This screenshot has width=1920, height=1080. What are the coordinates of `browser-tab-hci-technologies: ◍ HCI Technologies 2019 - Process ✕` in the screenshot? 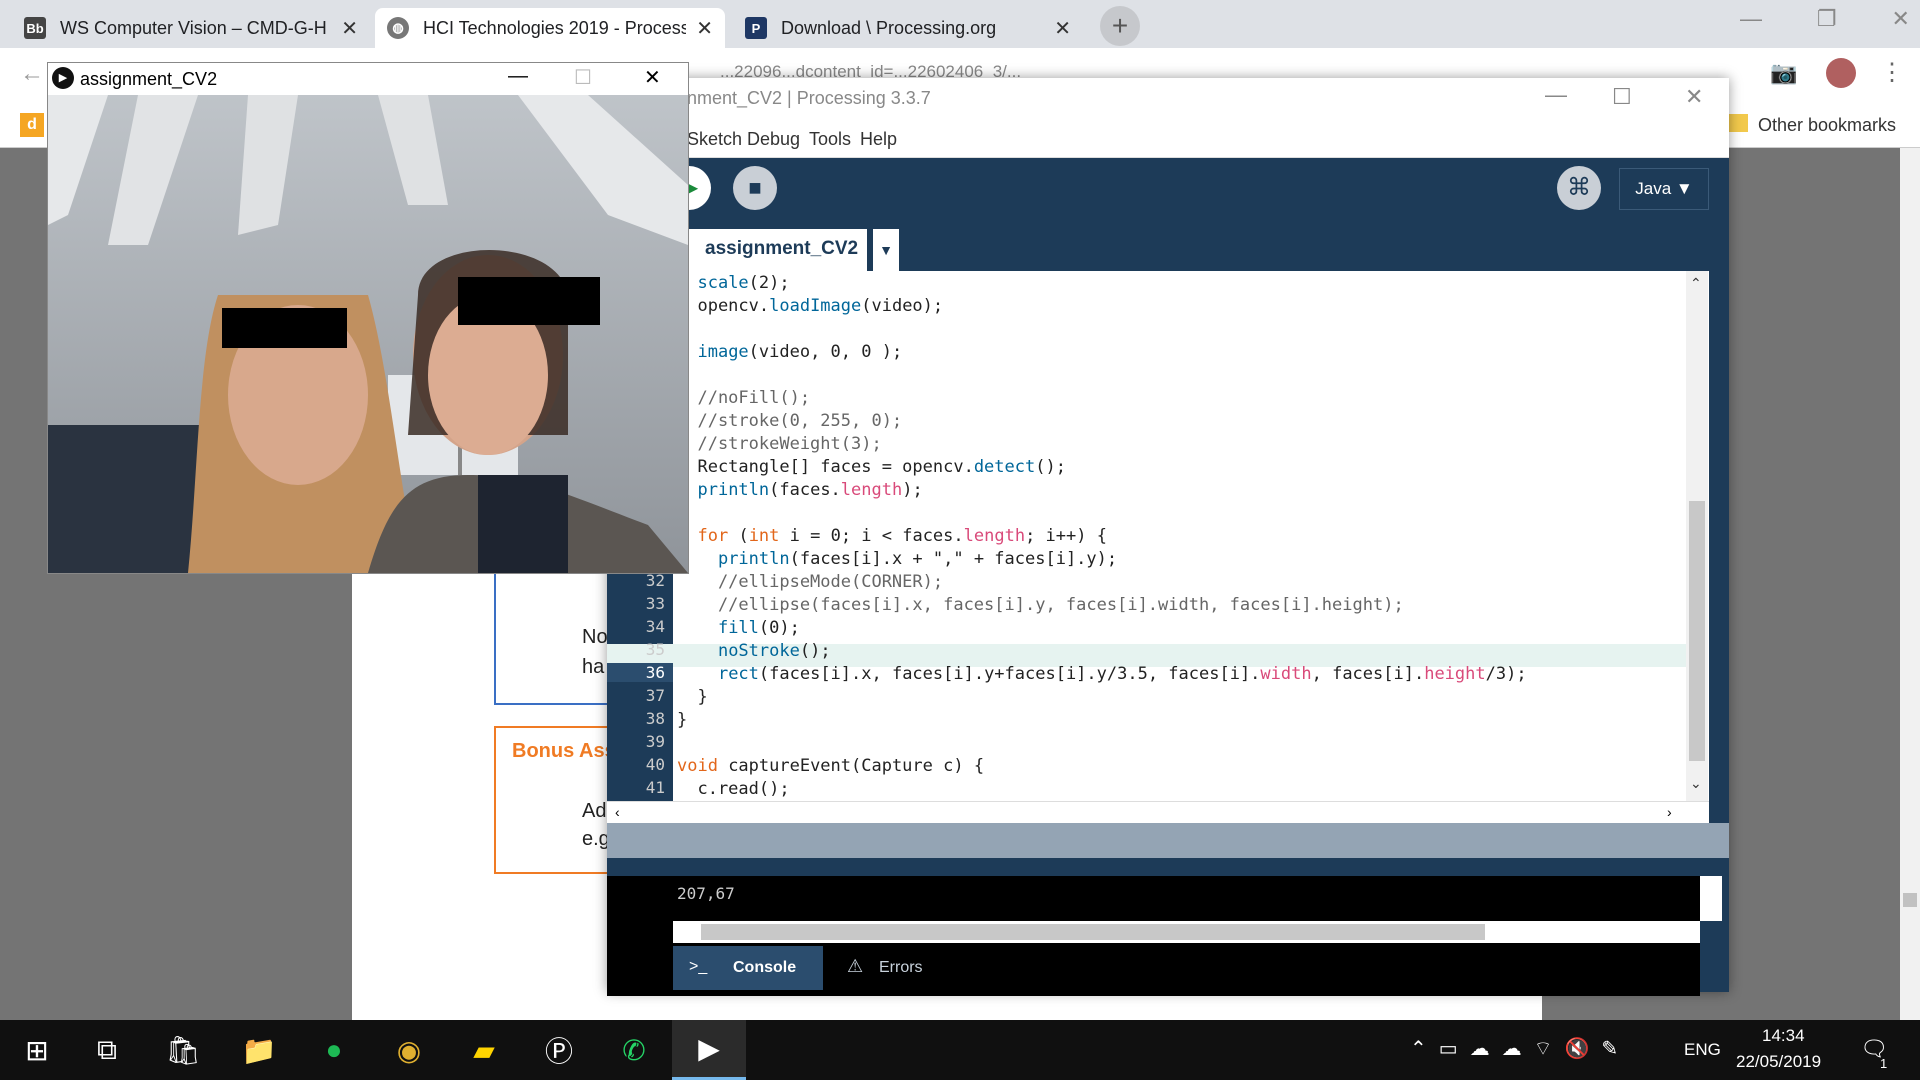 It's located at (550, 28).